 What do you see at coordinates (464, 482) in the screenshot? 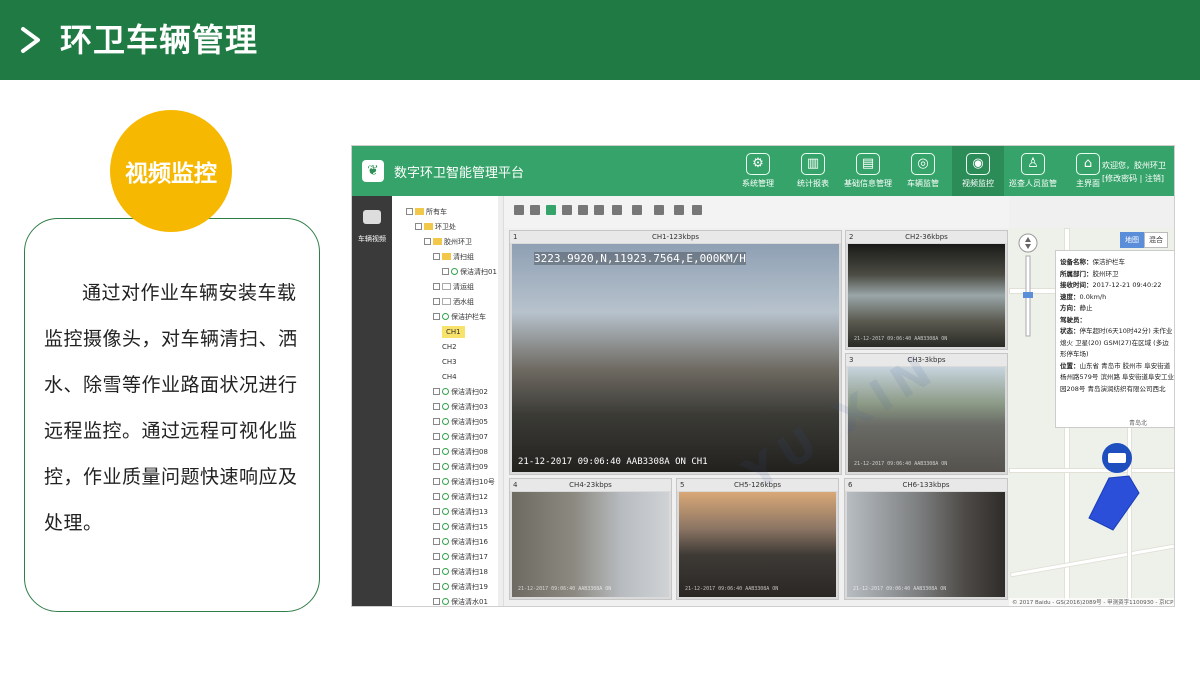
I see `tree-node: 保洁清扫10号` at bounding box center [464, 482].